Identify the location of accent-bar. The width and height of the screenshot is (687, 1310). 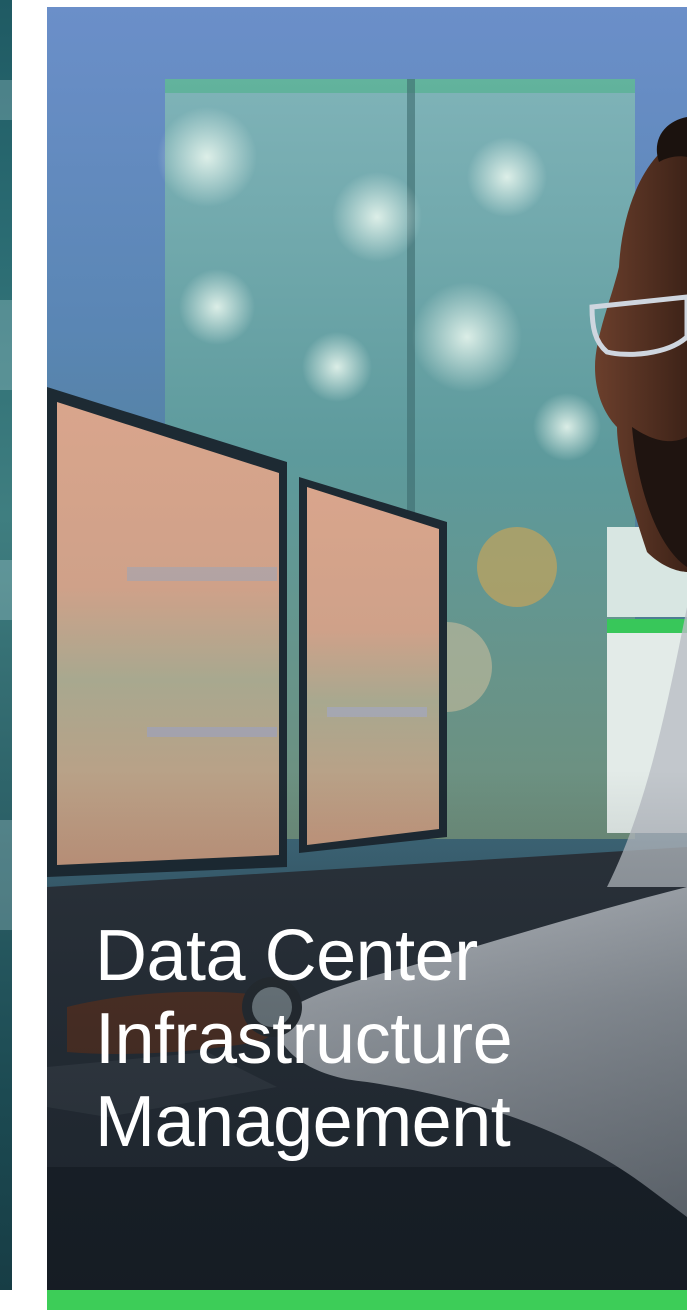
(367, 1300).